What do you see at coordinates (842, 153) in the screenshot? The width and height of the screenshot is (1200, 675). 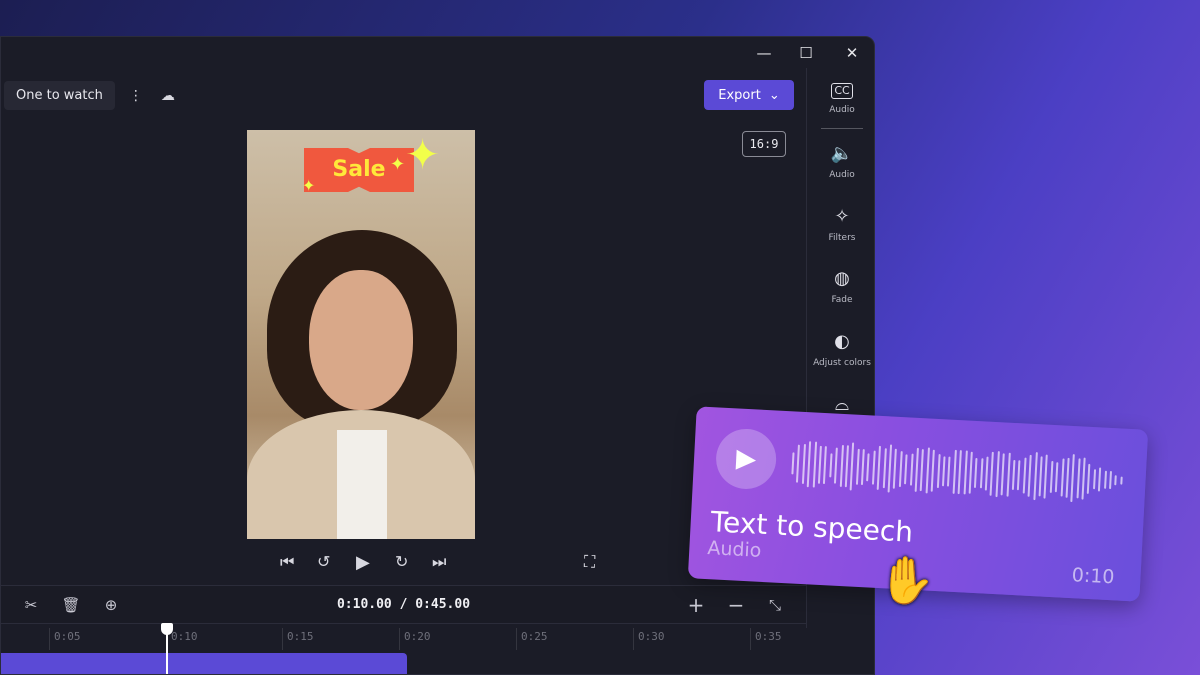 I see `speaker-icon: 🔈` at bounding box center [842, 153].